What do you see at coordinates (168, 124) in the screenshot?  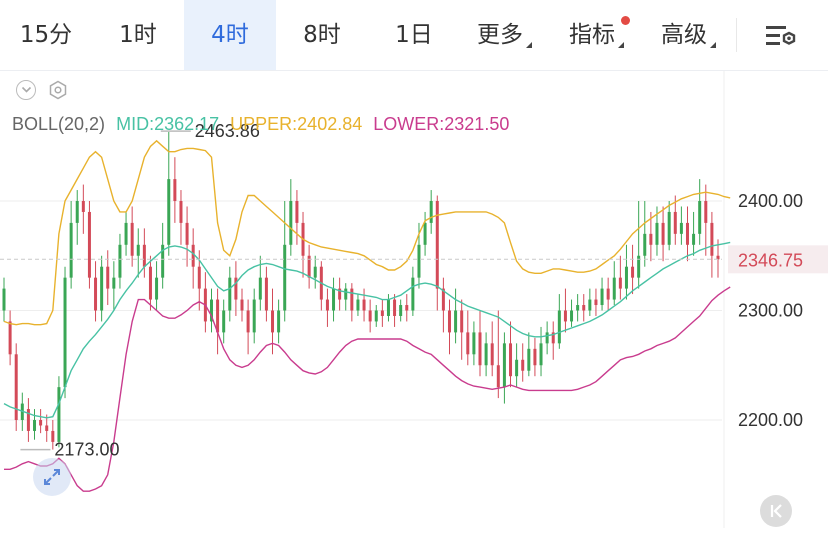 I see `legend-mid: MID:2362.17` at bounding box center [168, 124].